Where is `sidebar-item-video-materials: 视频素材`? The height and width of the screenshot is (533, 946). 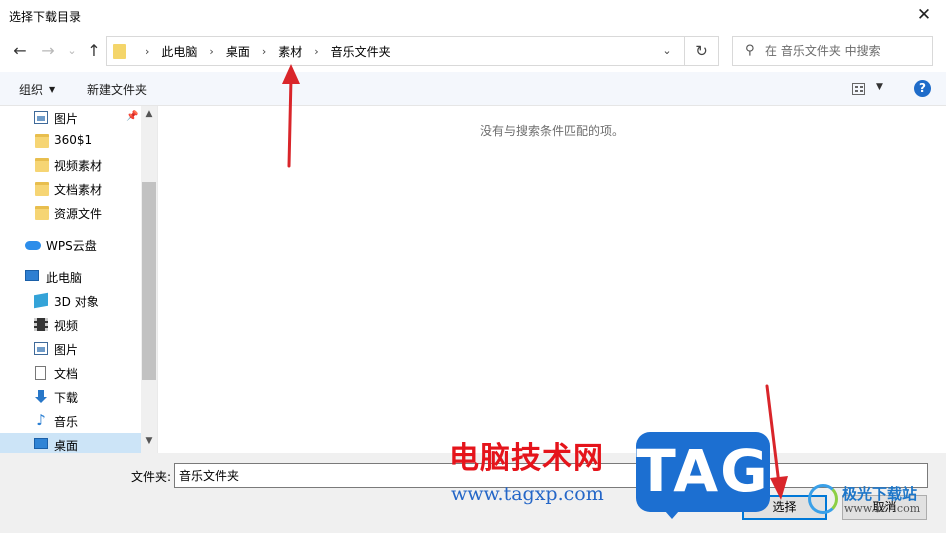 sidebar-item-video-materials: 视频素材 is located at coordinates (70, 165).